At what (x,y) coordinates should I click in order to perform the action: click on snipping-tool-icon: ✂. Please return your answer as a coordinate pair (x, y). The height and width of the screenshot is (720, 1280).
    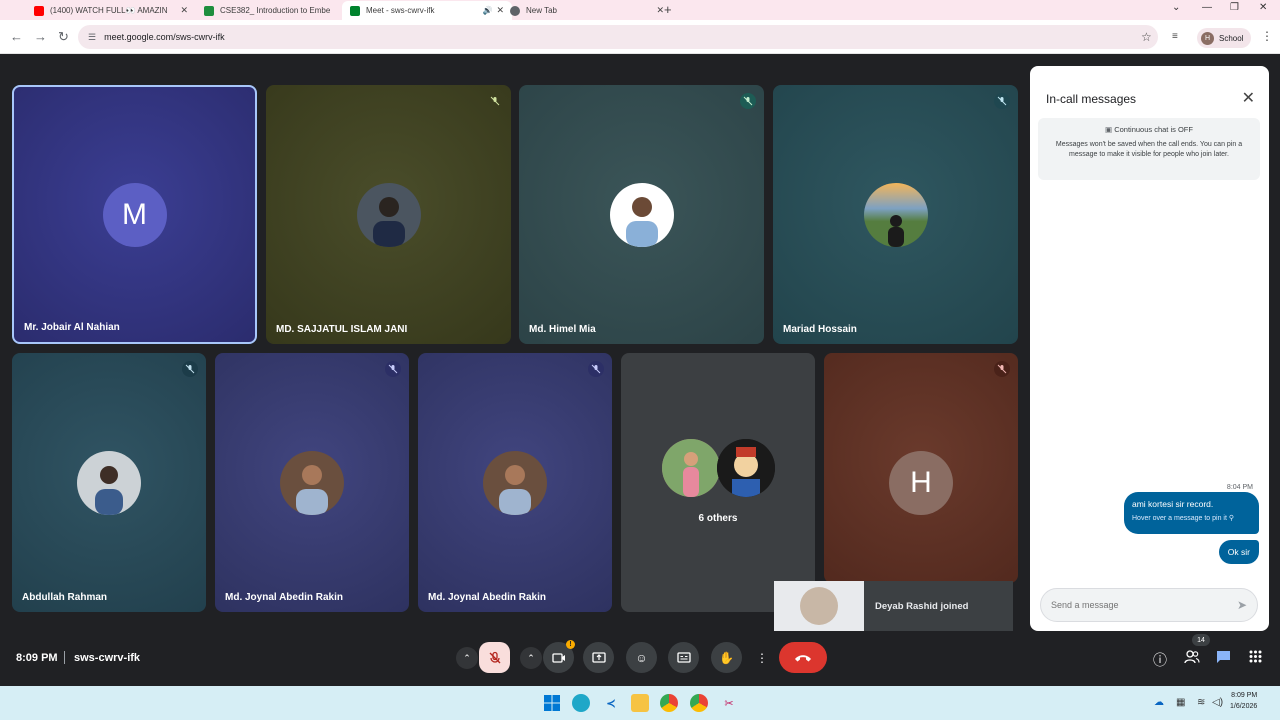
    Looking at the image, I should click on (729, 703).